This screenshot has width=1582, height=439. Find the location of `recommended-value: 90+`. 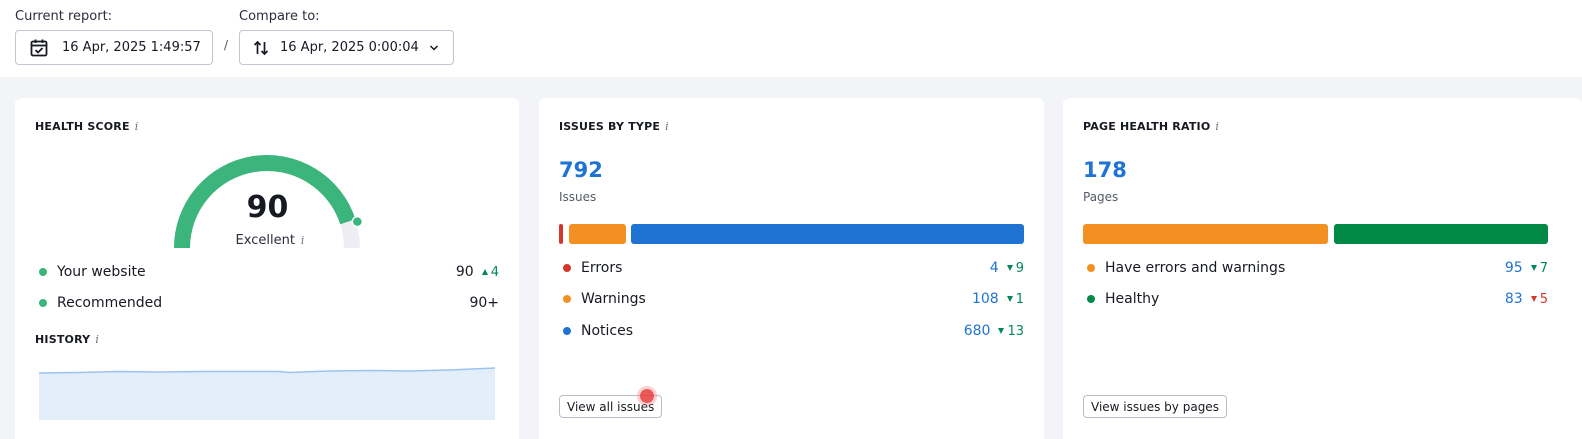

recommended-value: 90+ is located at coordinates (484, 303).